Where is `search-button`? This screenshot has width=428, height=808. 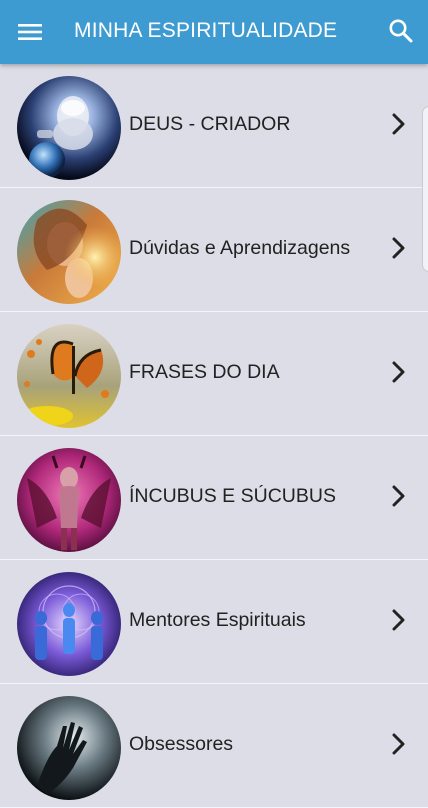
search-button is located at coordinates (401, 31).